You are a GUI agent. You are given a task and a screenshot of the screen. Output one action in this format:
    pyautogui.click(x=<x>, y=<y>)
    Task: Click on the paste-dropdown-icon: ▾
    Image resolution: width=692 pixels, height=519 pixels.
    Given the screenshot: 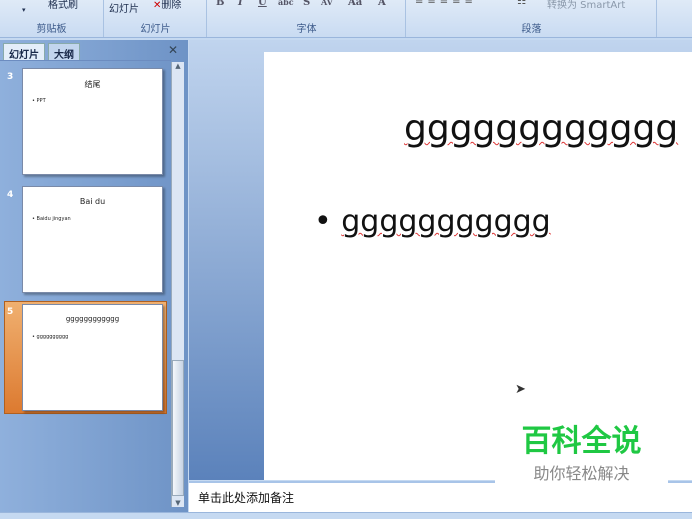 What is the action you would take?
    pyautogui.click(x=24, y=10)
    